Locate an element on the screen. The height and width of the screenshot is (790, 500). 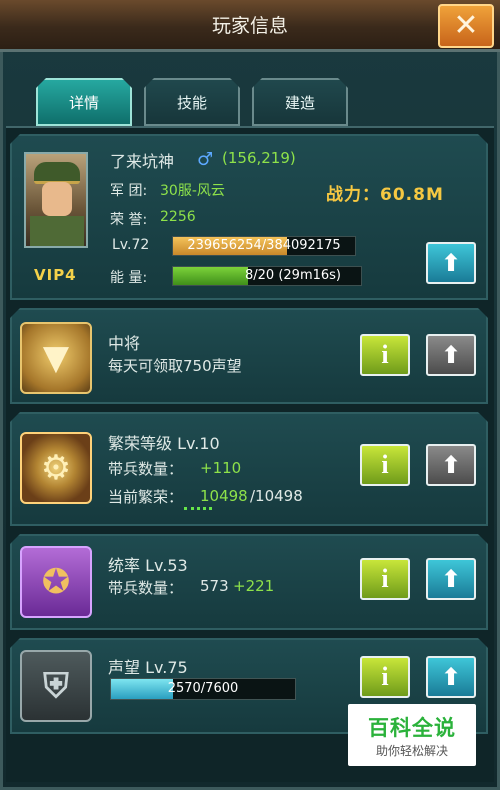
watermark-title: 百科全说 is located at coordinates (412, 728).